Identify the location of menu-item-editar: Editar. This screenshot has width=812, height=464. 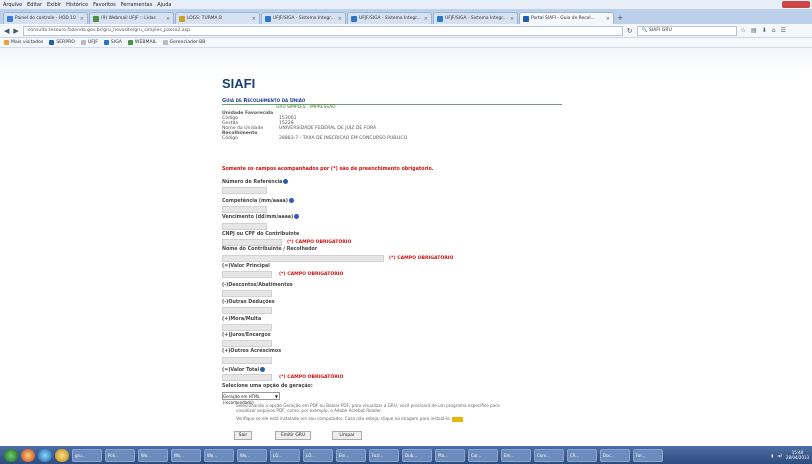
(34, 5).